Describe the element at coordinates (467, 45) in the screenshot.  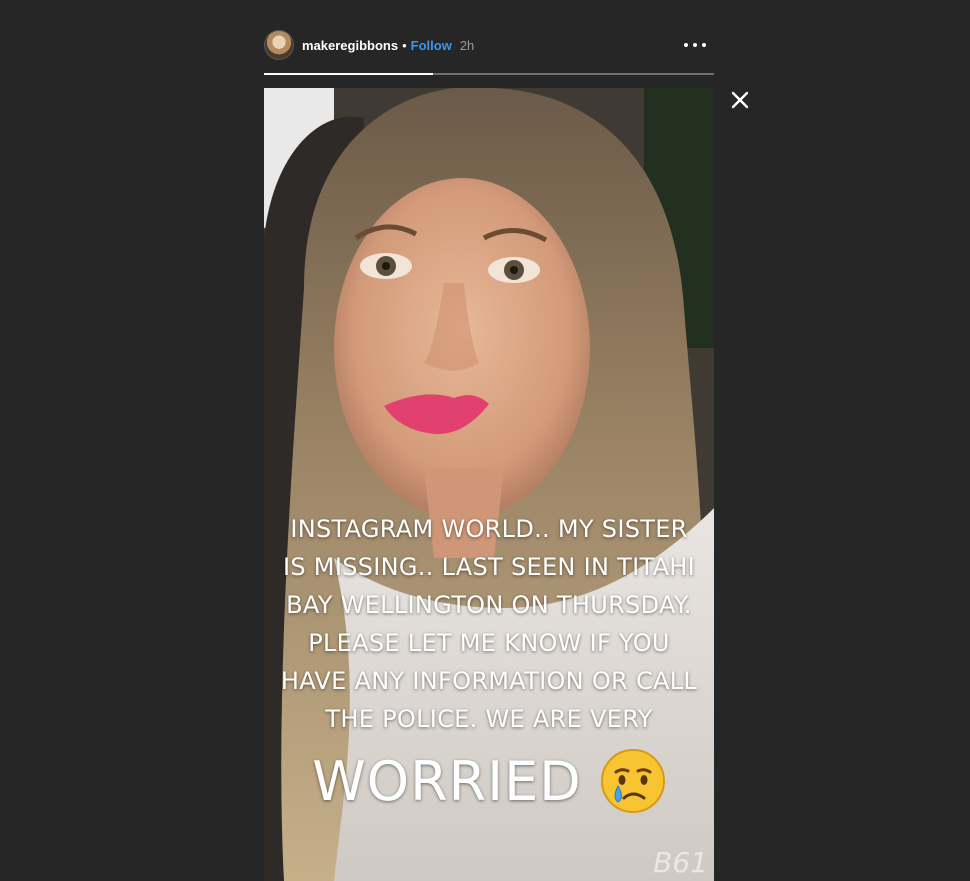
I see `timestamp: 2h` at that location.